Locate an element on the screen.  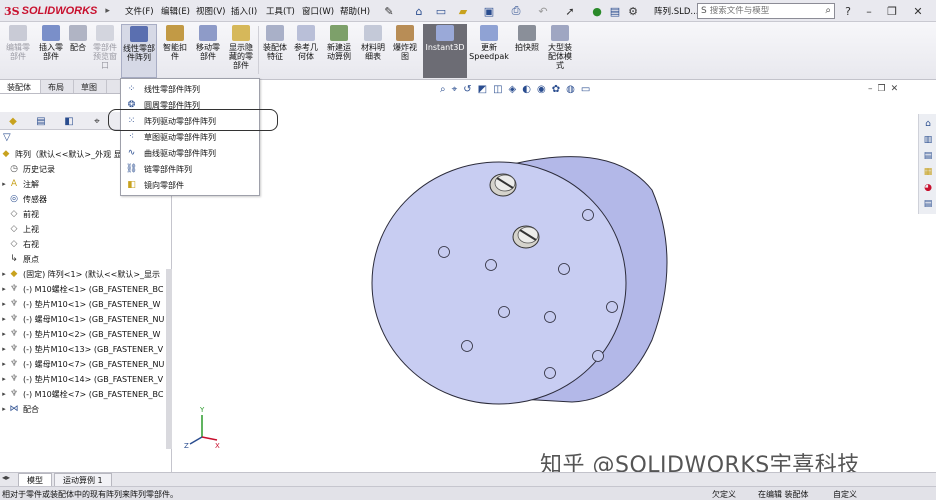
tab-model: 模型 is located at coordinates (35, 479).